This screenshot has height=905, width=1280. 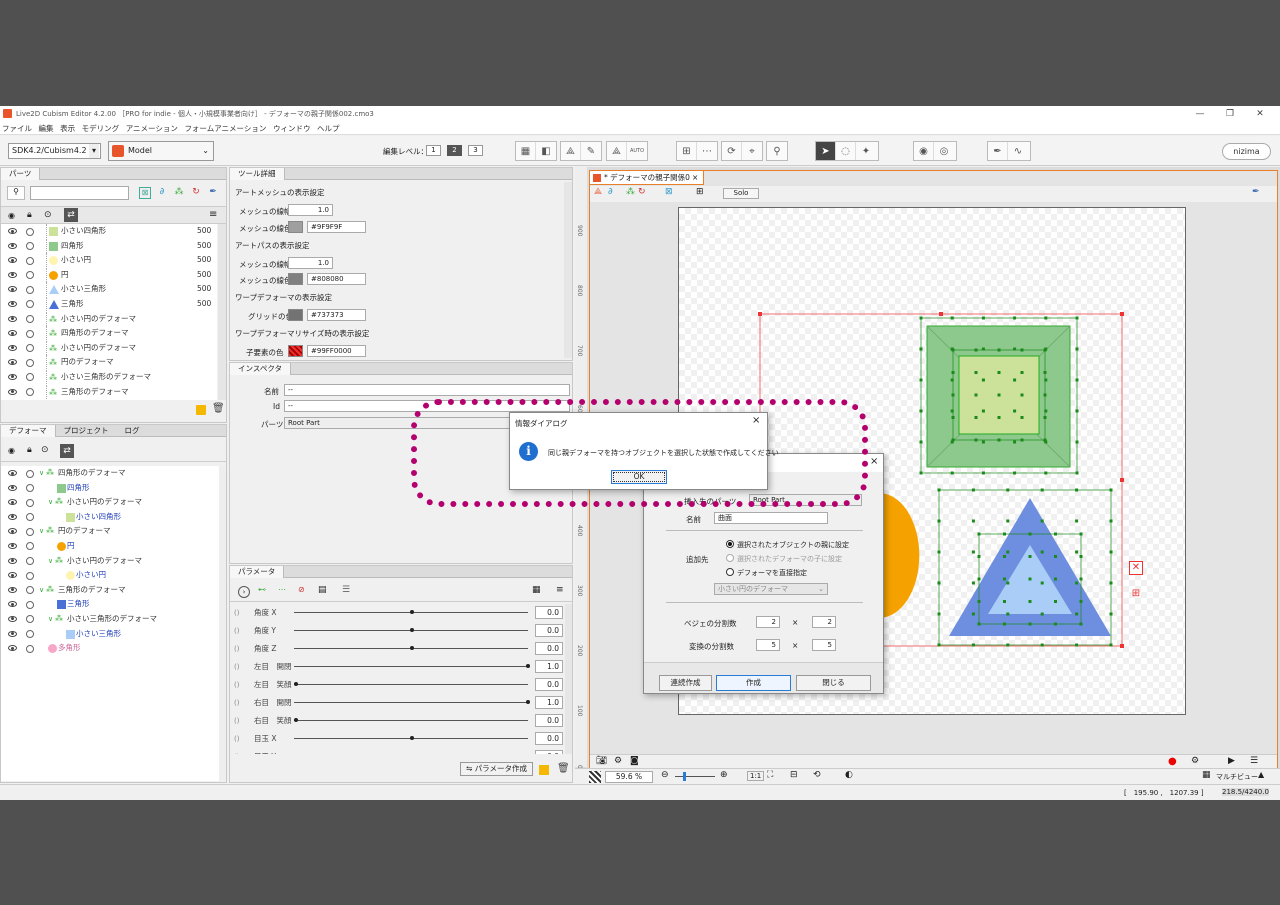 What do you see at coordinates (109, 319) in the screenshot?
I see `parts-list-item: ⁂ 小さい円のデフォーマ` at bounding box center [109, 319].